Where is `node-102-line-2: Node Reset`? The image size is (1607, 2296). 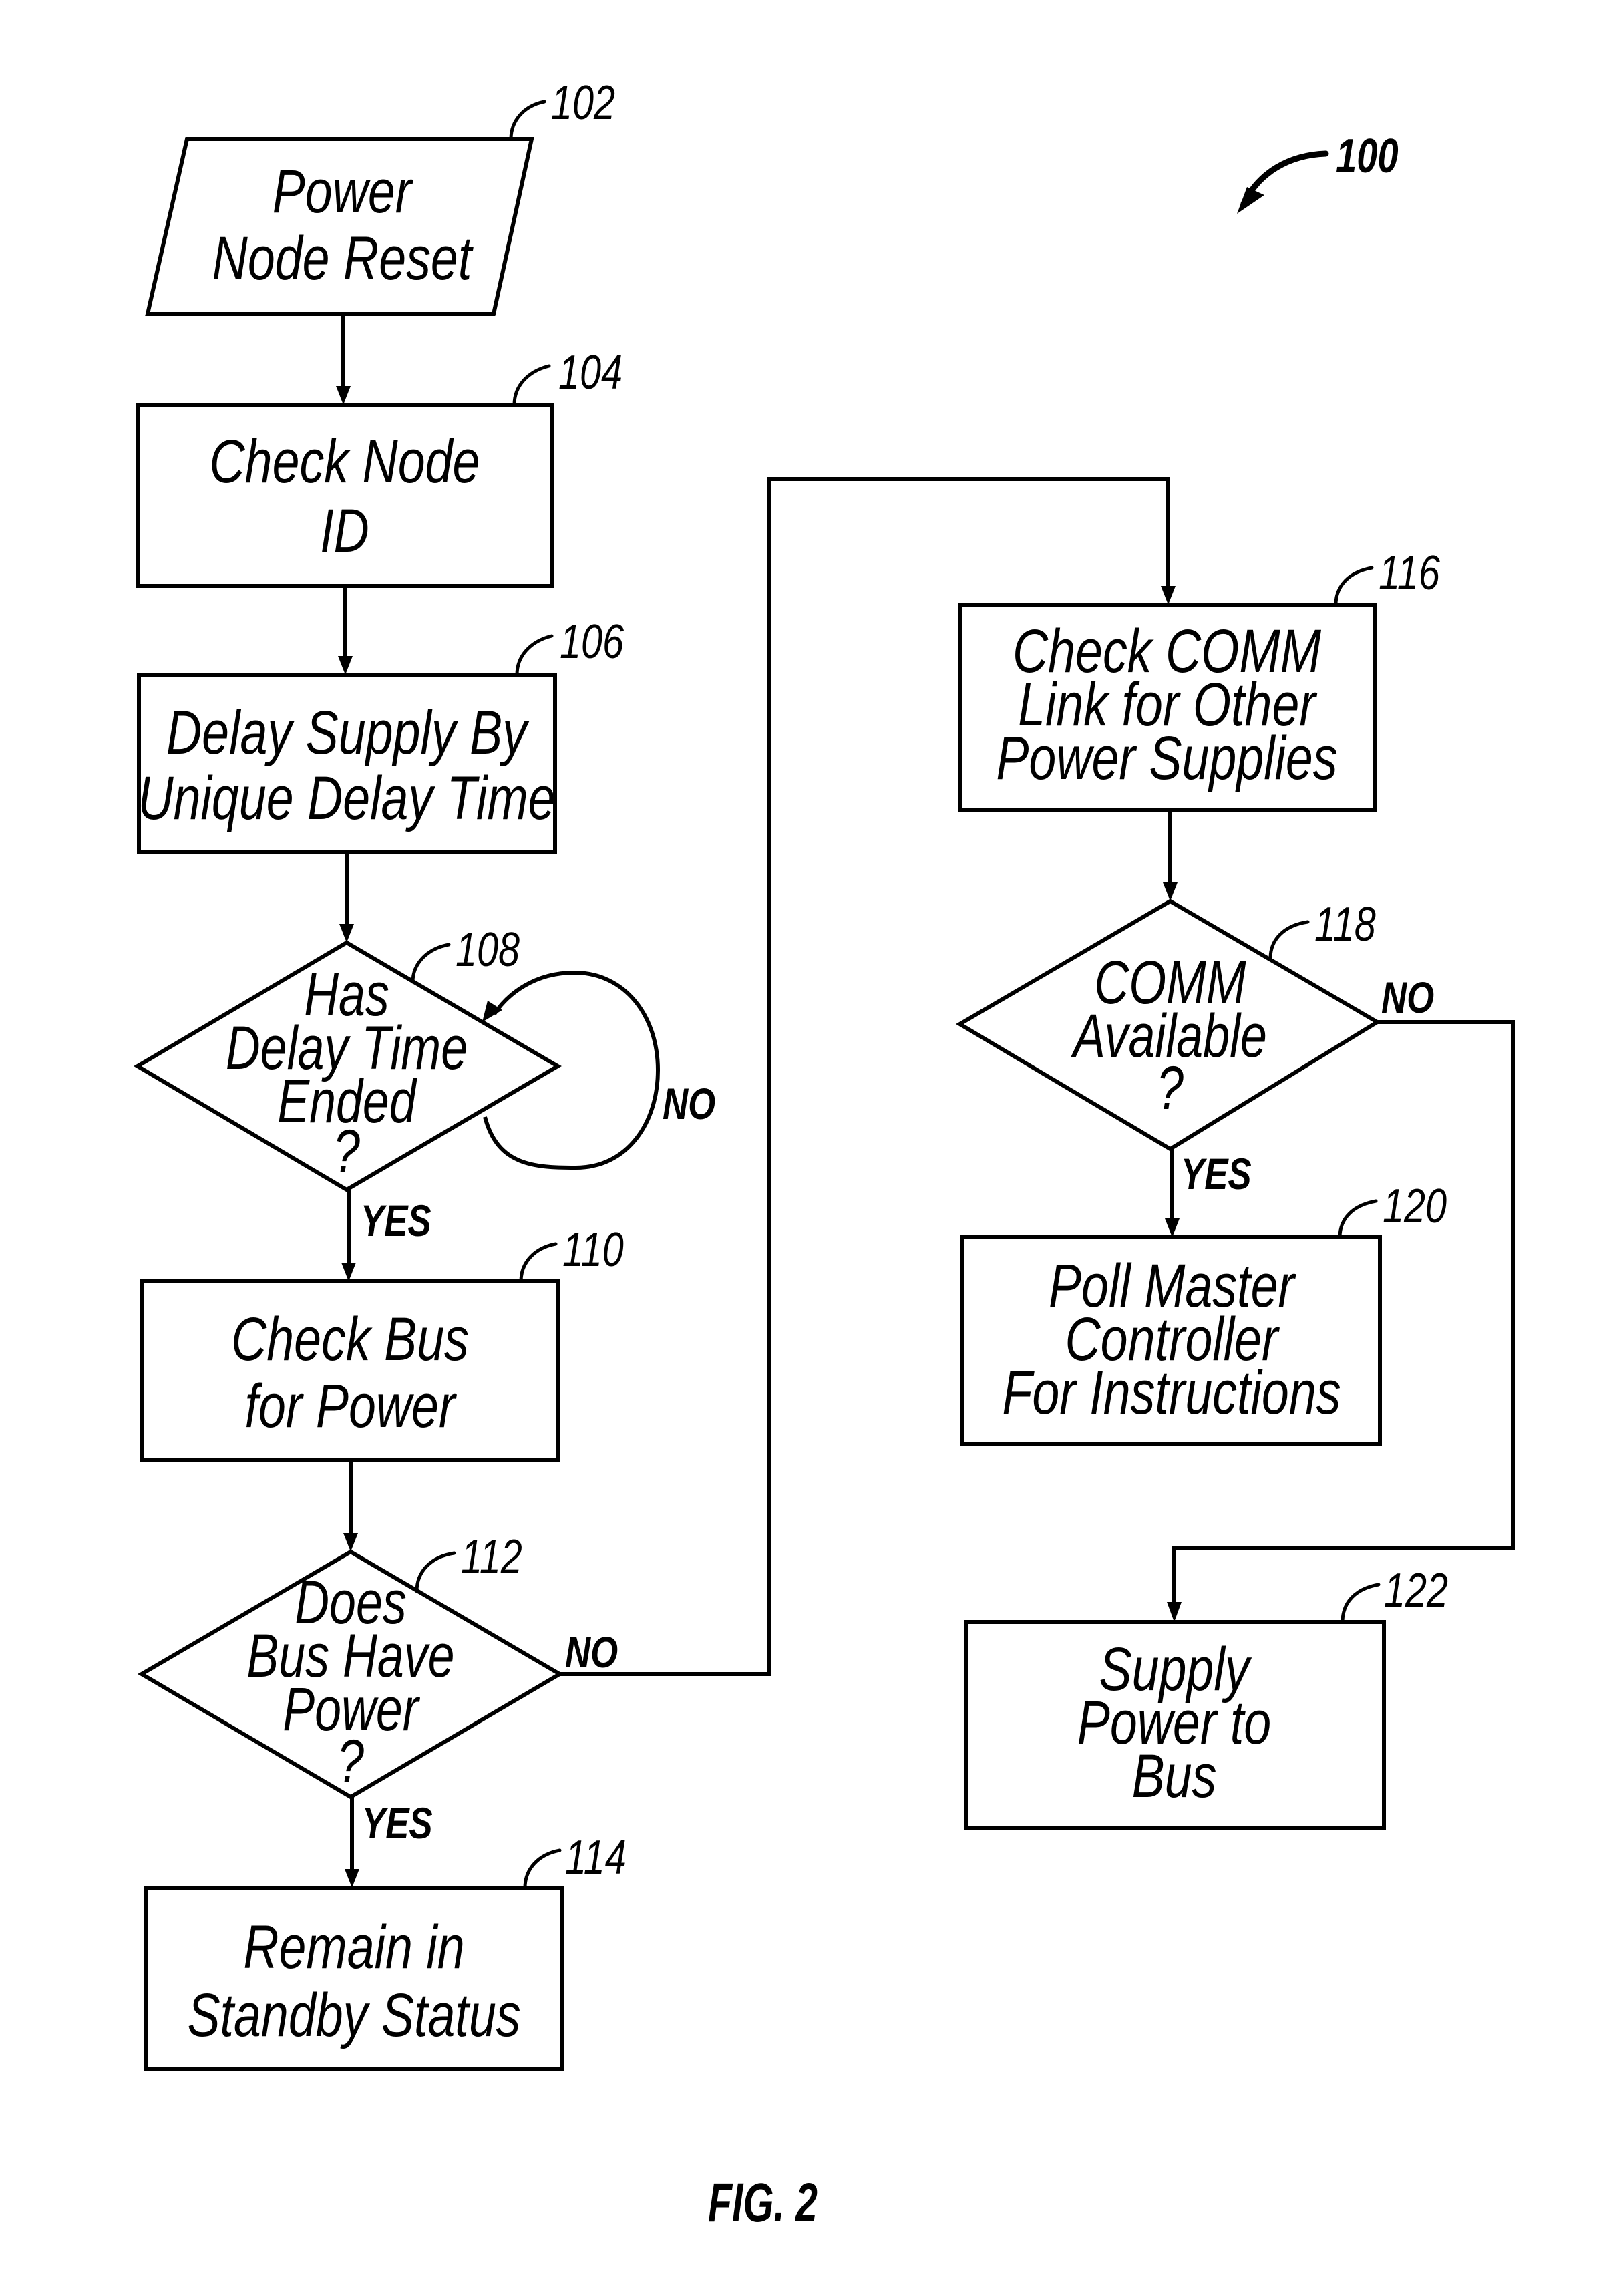
node-102-line-2: Node Reset is located at coordinates (343, 258).